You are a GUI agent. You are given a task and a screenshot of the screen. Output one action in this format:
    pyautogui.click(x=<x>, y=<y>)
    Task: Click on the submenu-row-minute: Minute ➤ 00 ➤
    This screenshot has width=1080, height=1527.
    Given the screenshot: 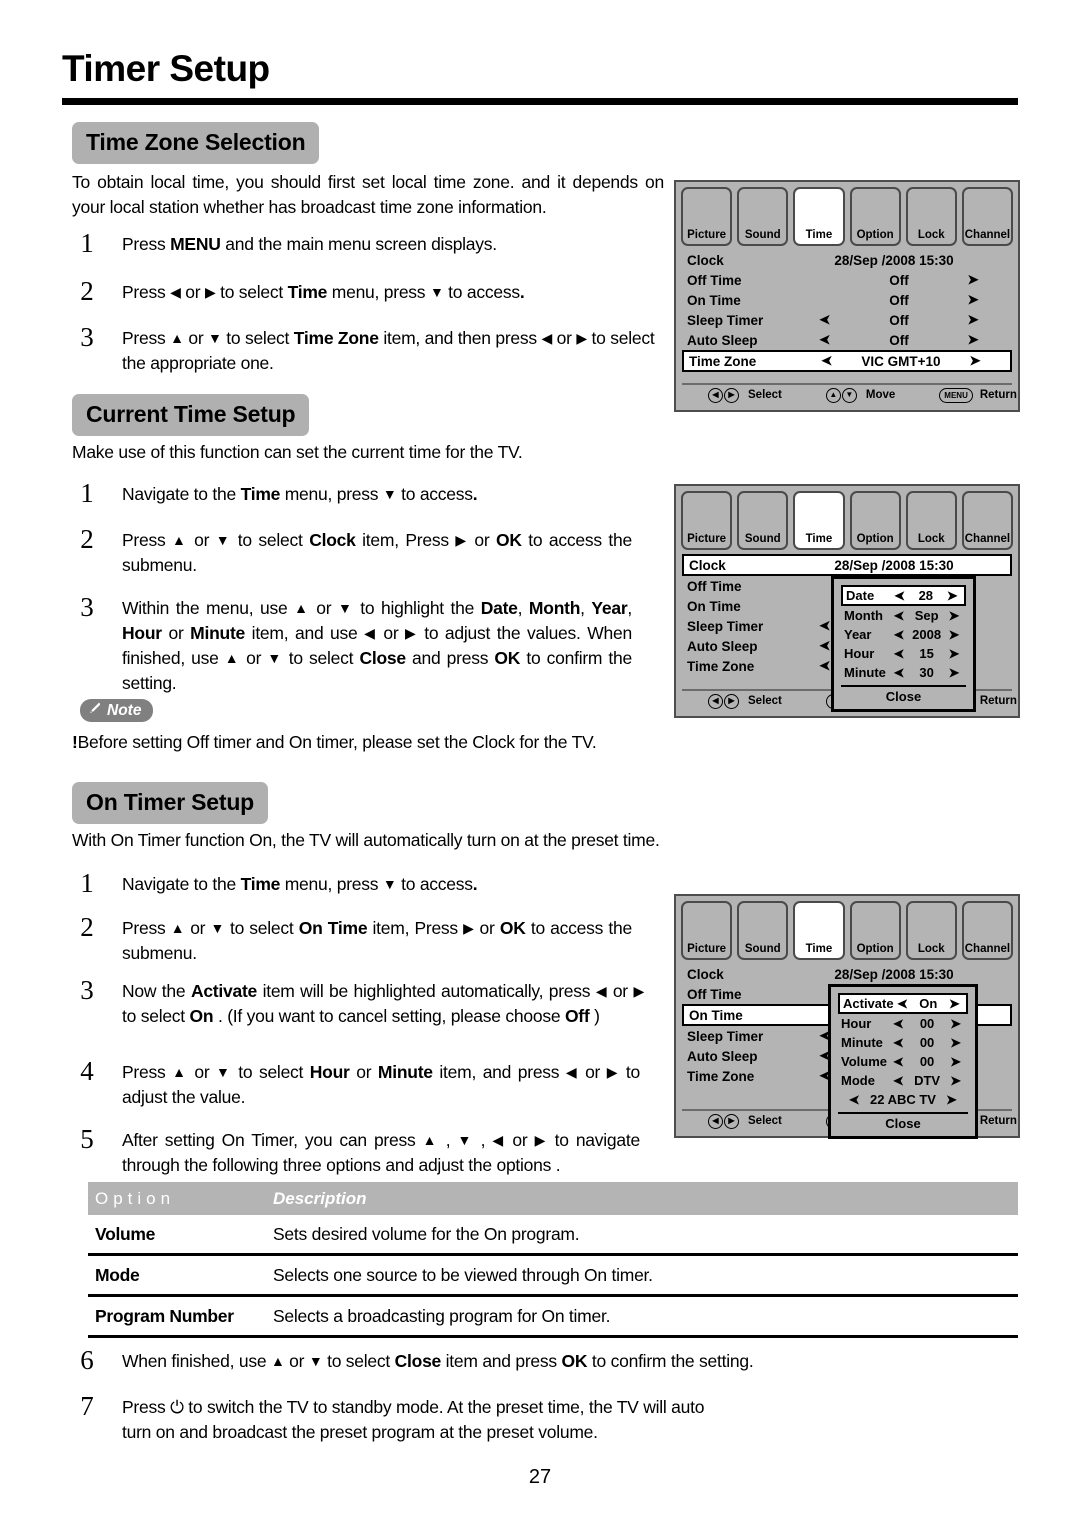 What is the action you would take?
    pyautogui.click(x=903, y=1042)
    